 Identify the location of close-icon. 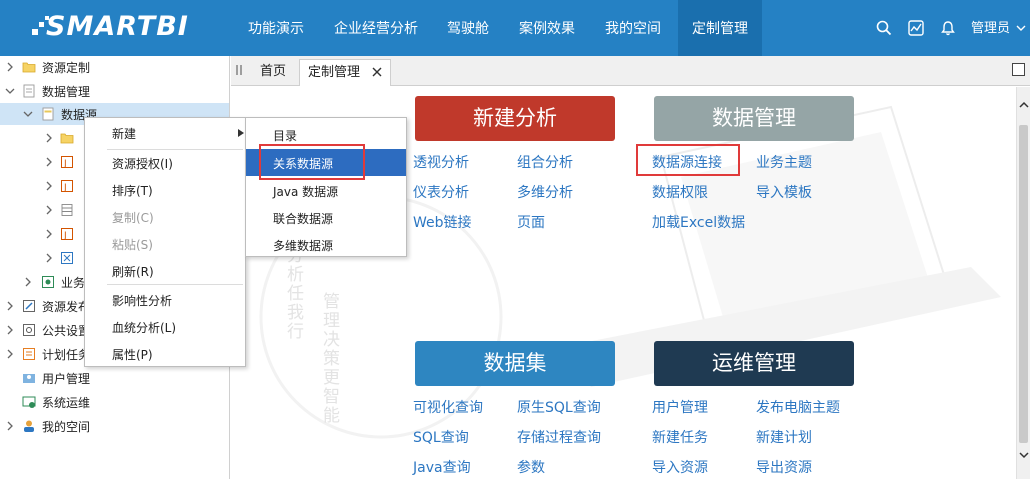
(377, 72).